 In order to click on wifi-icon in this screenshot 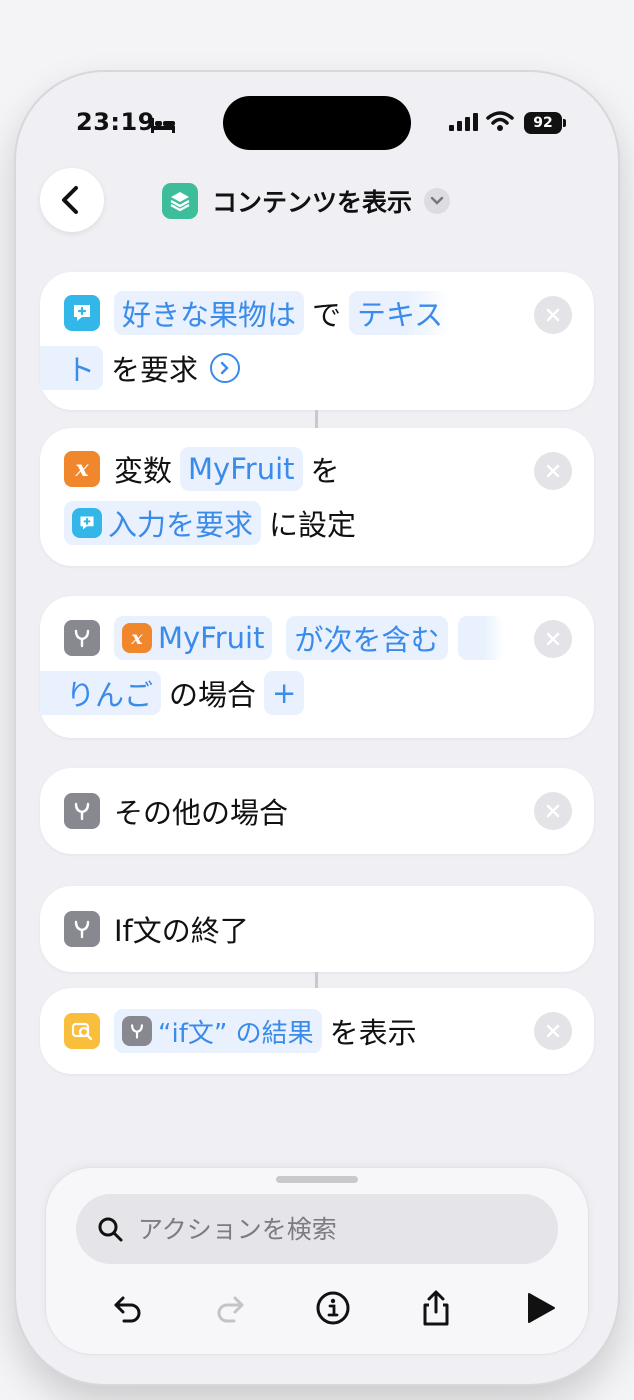, I will do `click(500, 123)`.